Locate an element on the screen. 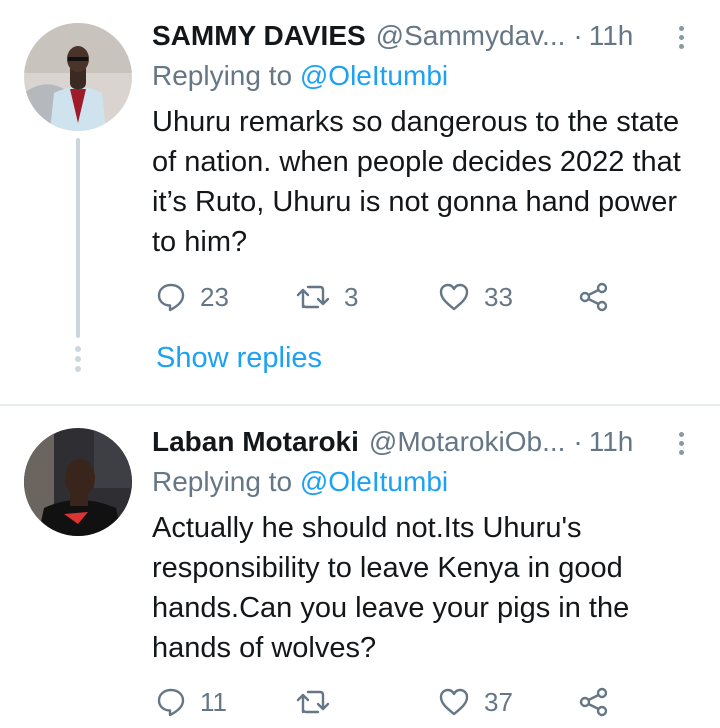 This screenshot has width=720, height=728. tweet-header: SAMMY DAVIES @Sammydav... · 11h is located at coordinates (392, 38).